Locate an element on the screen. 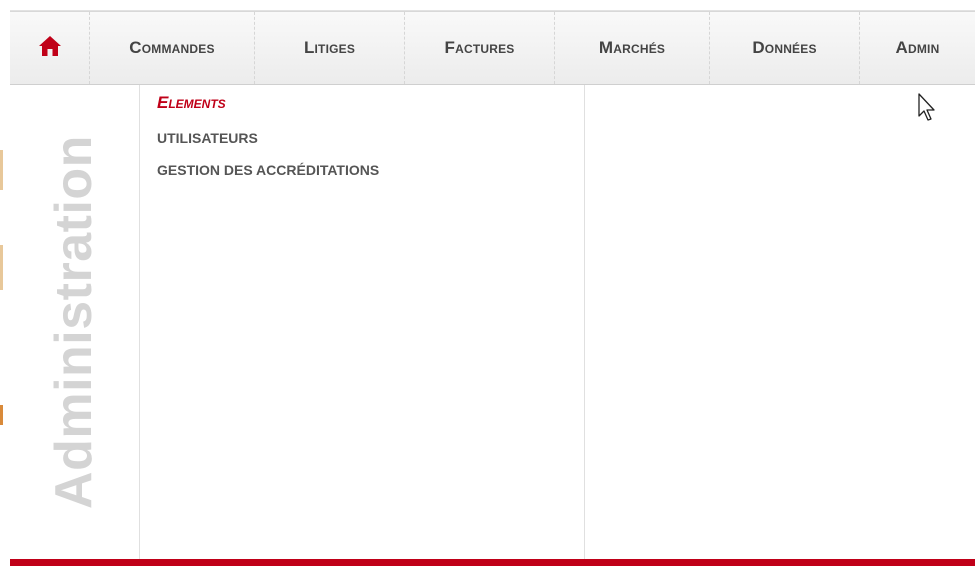 The height and width of the screenshot is (576, 975). menu-link-utilisateurs: UTILISATEURS is located at coordinates (207, 138).